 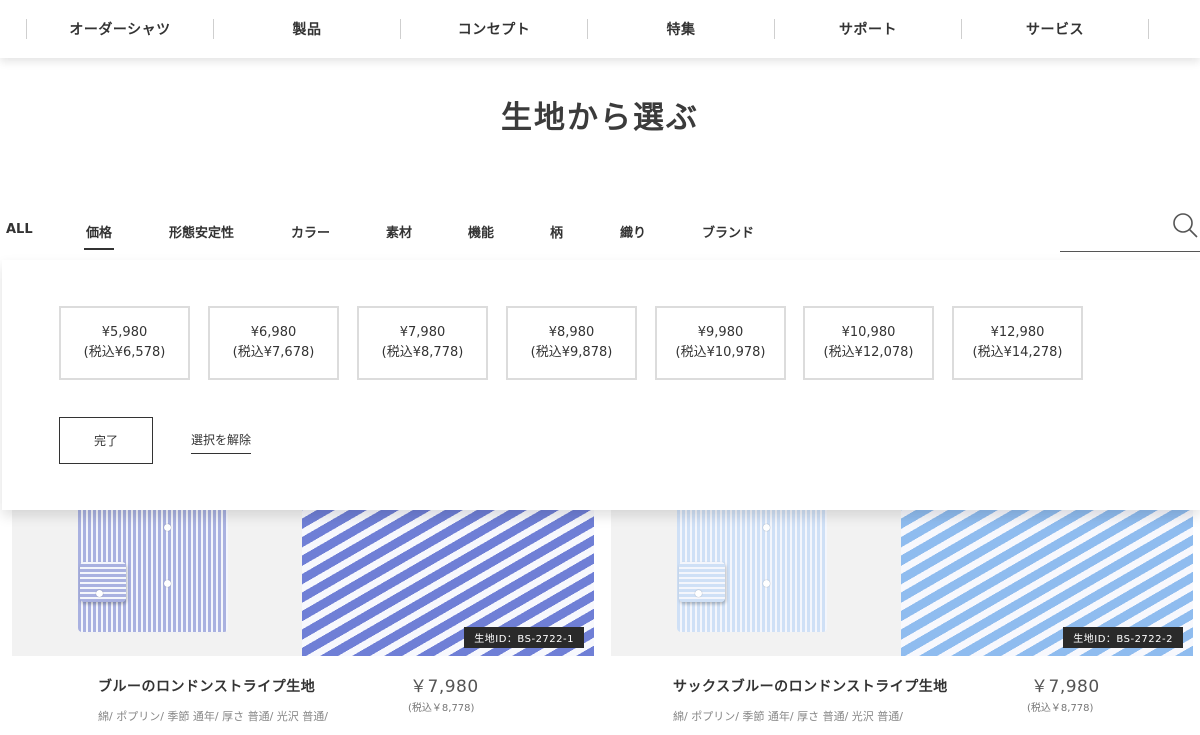 I want to click on product-name: ブルーのロンドンストライプ生地, so click(x=206, y=686).